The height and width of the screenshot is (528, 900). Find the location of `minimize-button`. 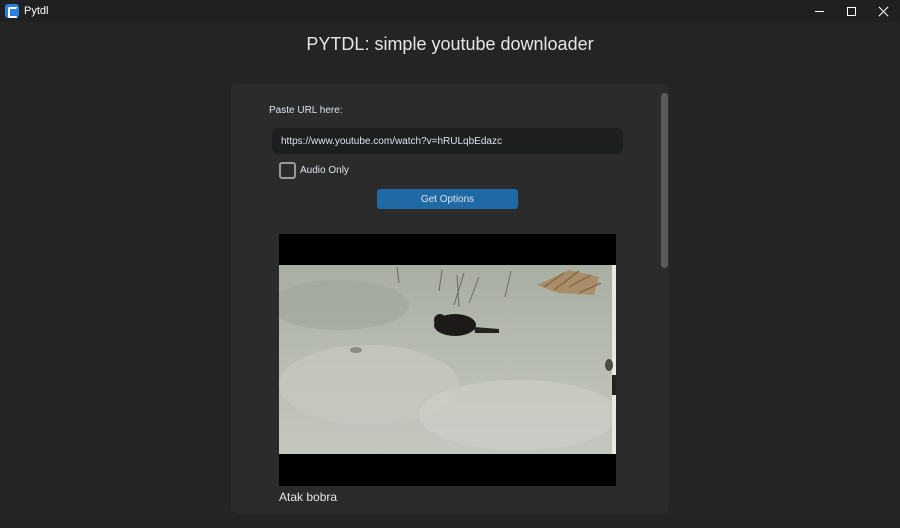

minimize-button is located at coordinates (819, 11).